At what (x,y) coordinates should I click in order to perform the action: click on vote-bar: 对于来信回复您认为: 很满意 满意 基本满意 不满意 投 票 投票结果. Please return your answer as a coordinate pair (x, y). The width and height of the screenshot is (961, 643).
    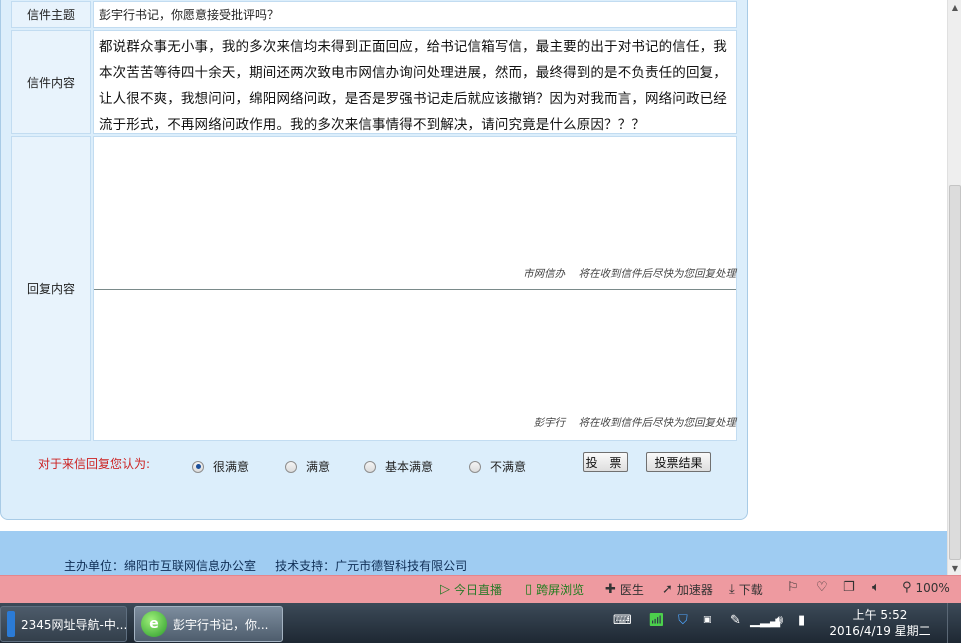
    Looking at the image, I should click on (374, 464).